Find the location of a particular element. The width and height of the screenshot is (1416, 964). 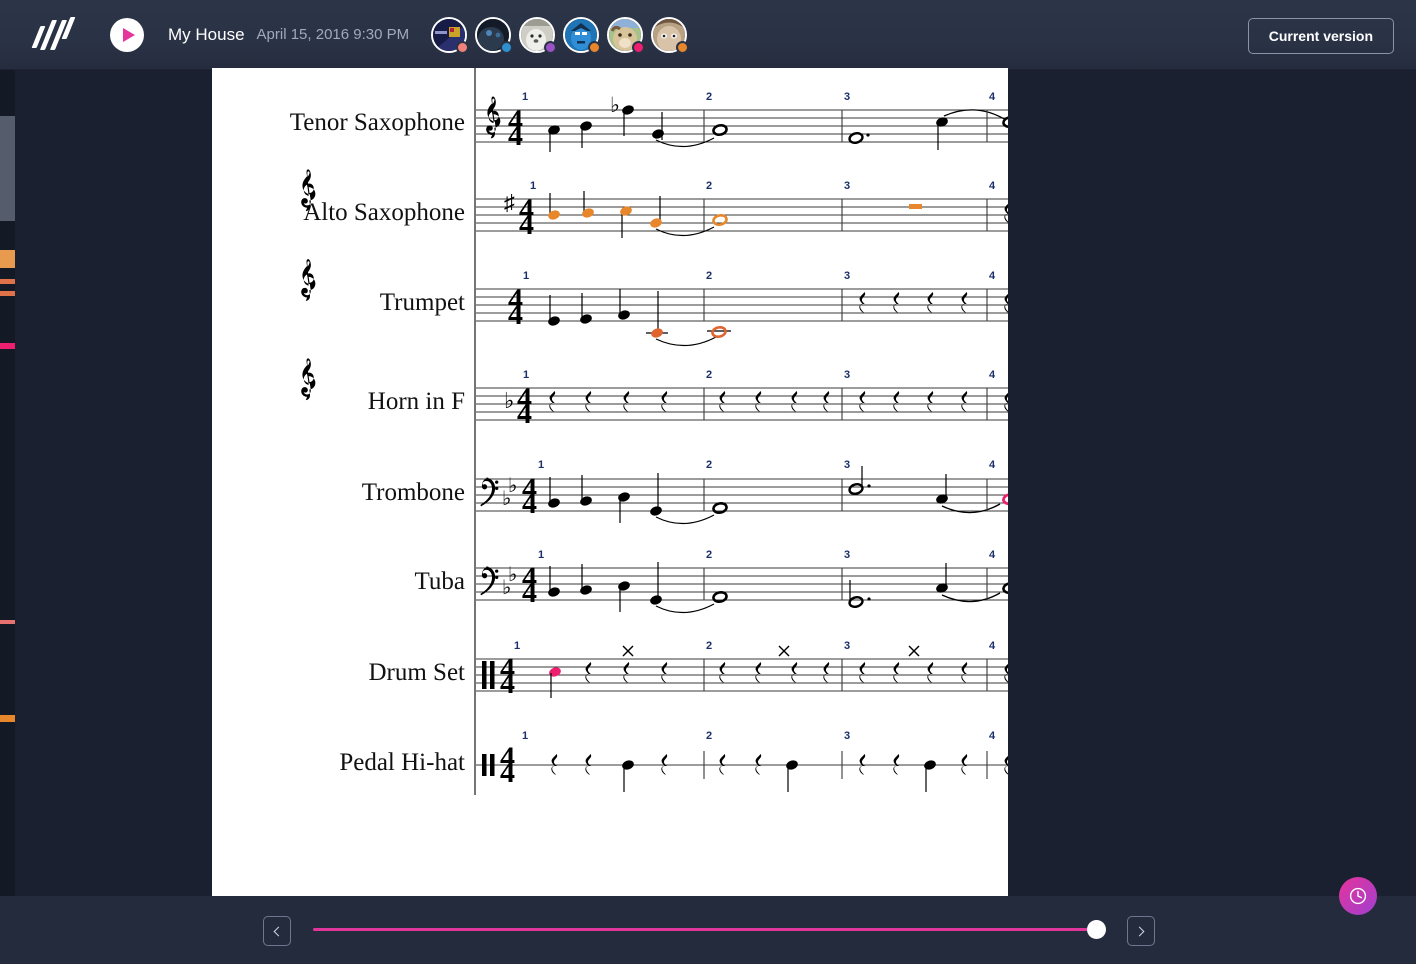

previous-page-button is located at coordinates (277, 931).